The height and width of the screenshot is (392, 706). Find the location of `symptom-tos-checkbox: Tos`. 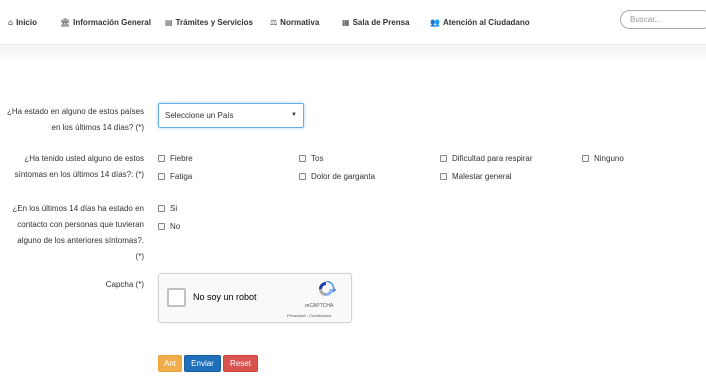

symptom-tos-checkbox: Tos is located at coordinates (311, 158).